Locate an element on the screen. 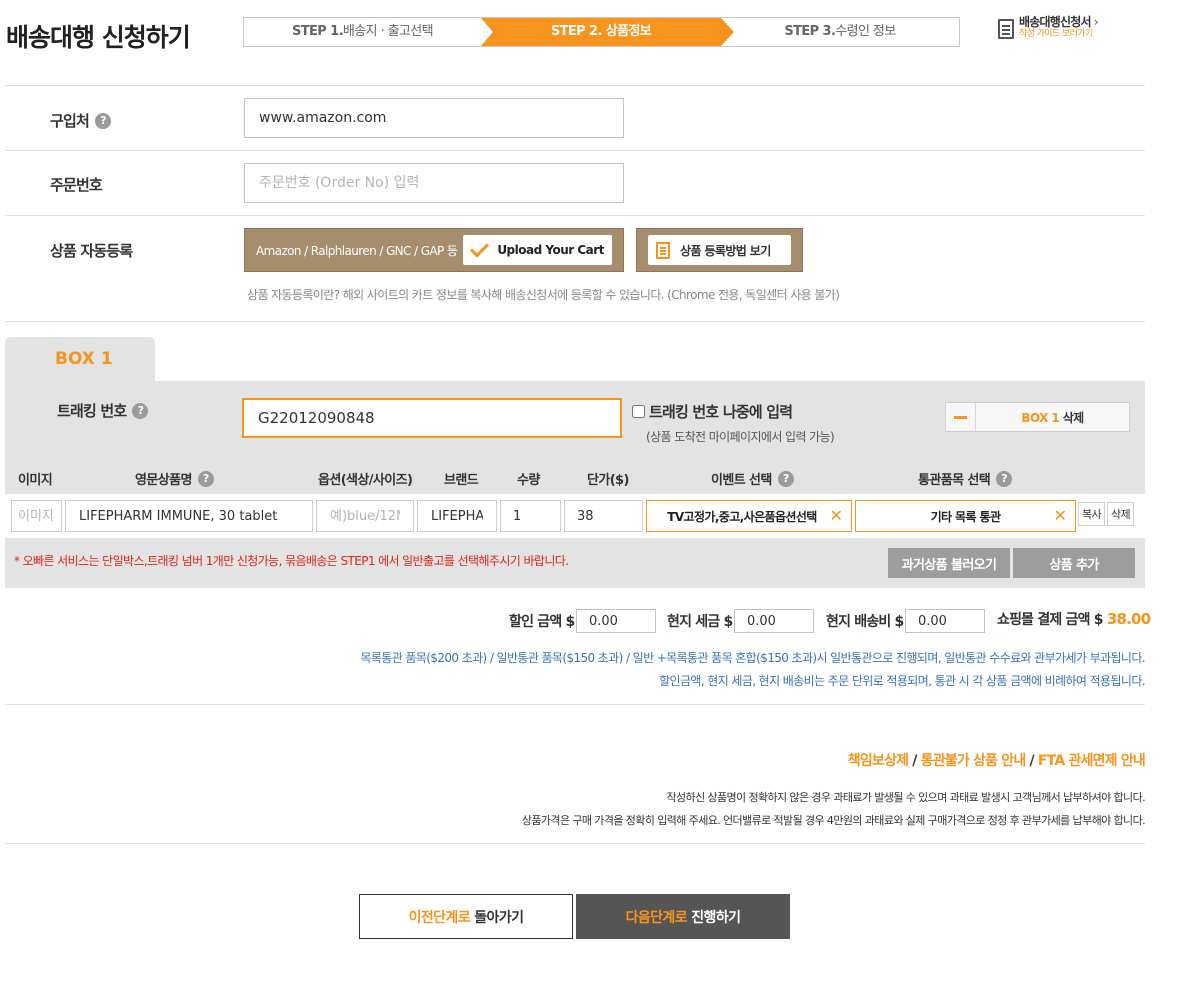 Image resolution: width=1179 pixels, height=984 pixels. column-product-name: 영문상품명? is located at coordinates (174, 478).